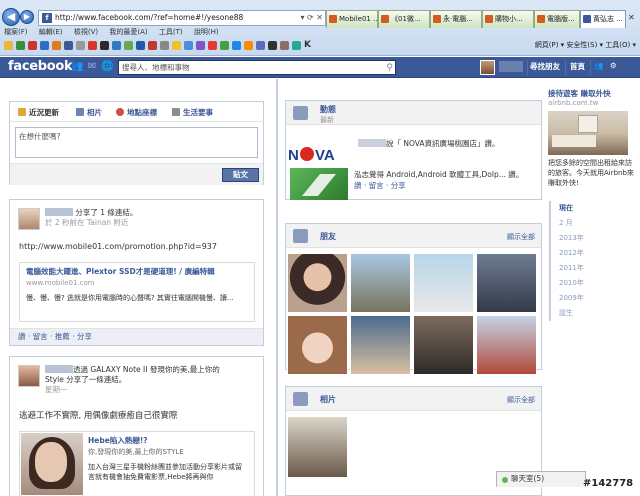 This screenshot has height=496, width=640. I want to click on friend-requests-icon: 👥, so click(77, 67).